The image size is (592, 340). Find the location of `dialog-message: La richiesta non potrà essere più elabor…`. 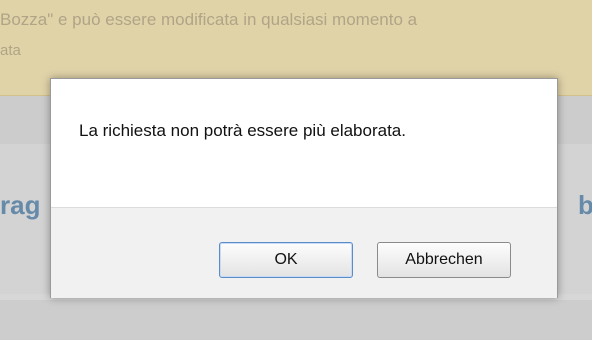

dialog-message: La richiesta non potrà essere più elabor… is located at coordinates (242, 130).